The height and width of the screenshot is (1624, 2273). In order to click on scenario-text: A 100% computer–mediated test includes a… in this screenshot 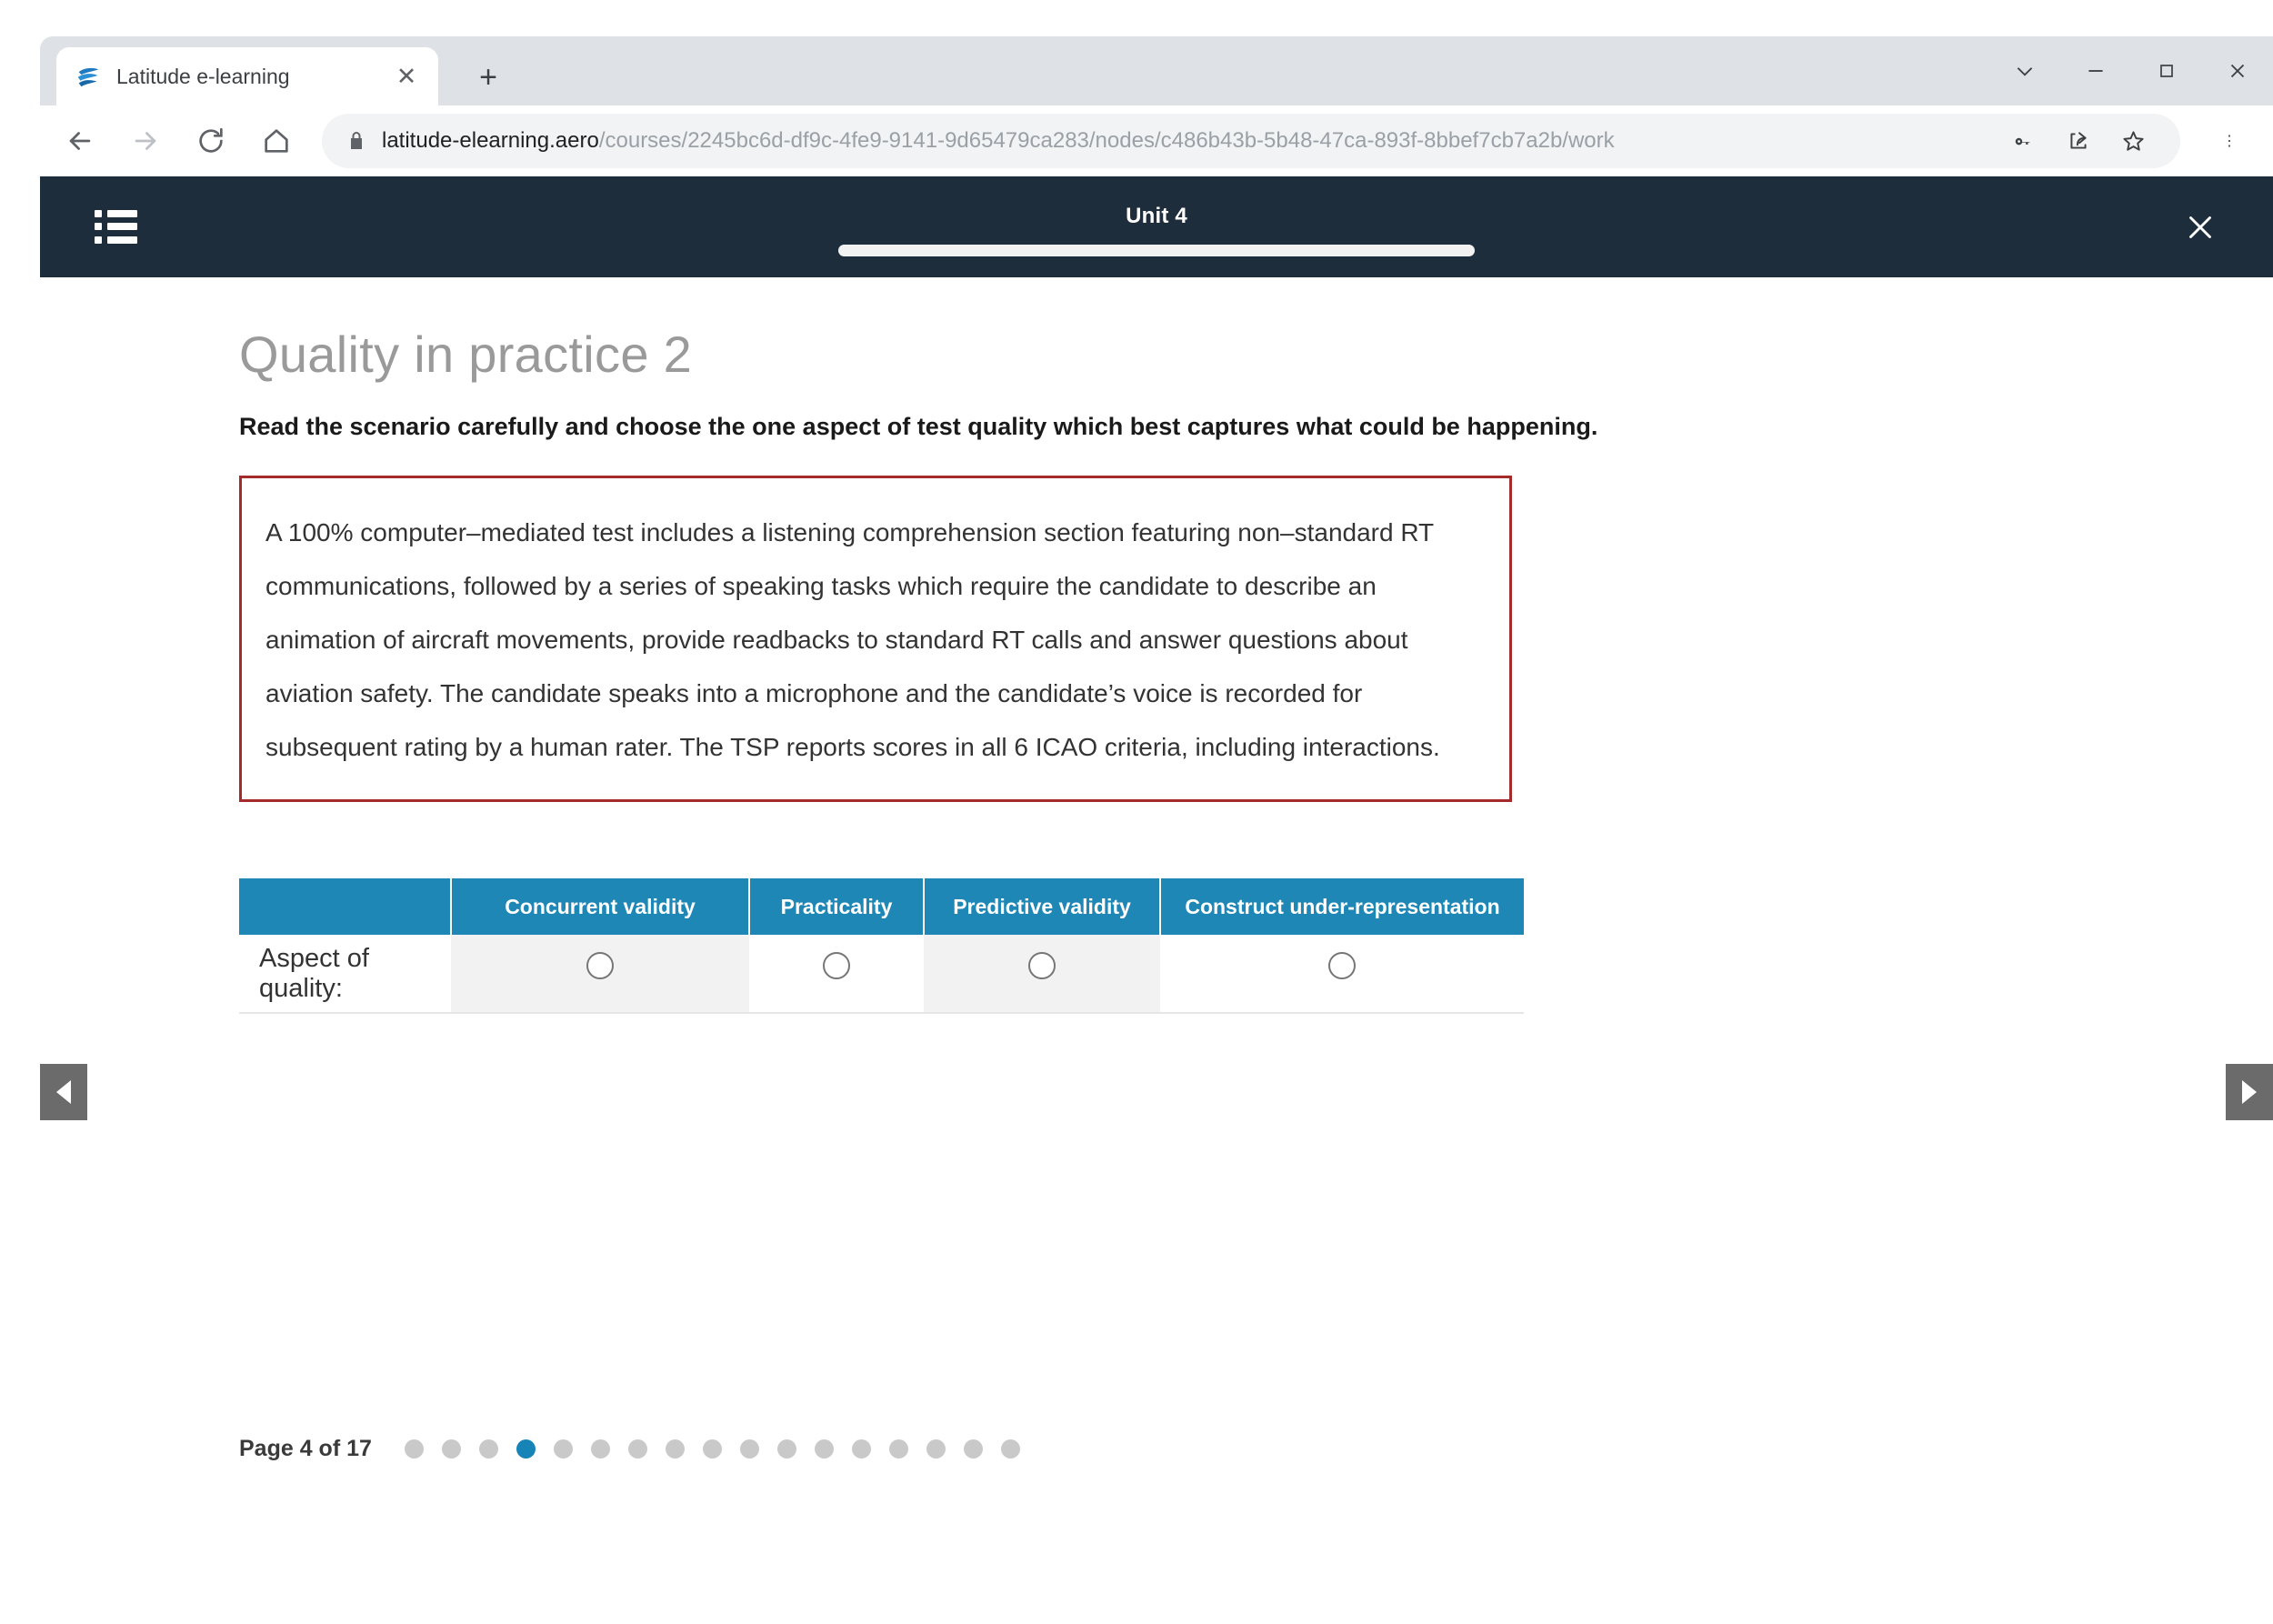, I will do `click(852, 639)`.